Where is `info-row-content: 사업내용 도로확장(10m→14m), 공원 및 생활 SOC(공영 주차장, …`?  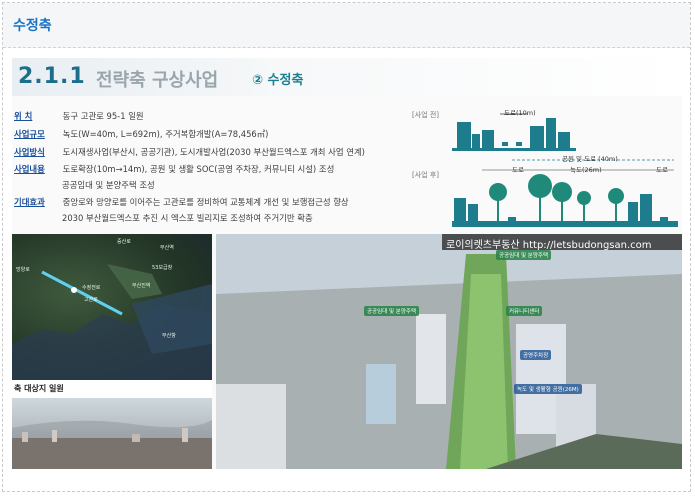
info-row-content: 사업내용 도로확장(10m→14m), 공원 및 생활 SOC(공영 주차장, … is located at coordinates (174, 169).